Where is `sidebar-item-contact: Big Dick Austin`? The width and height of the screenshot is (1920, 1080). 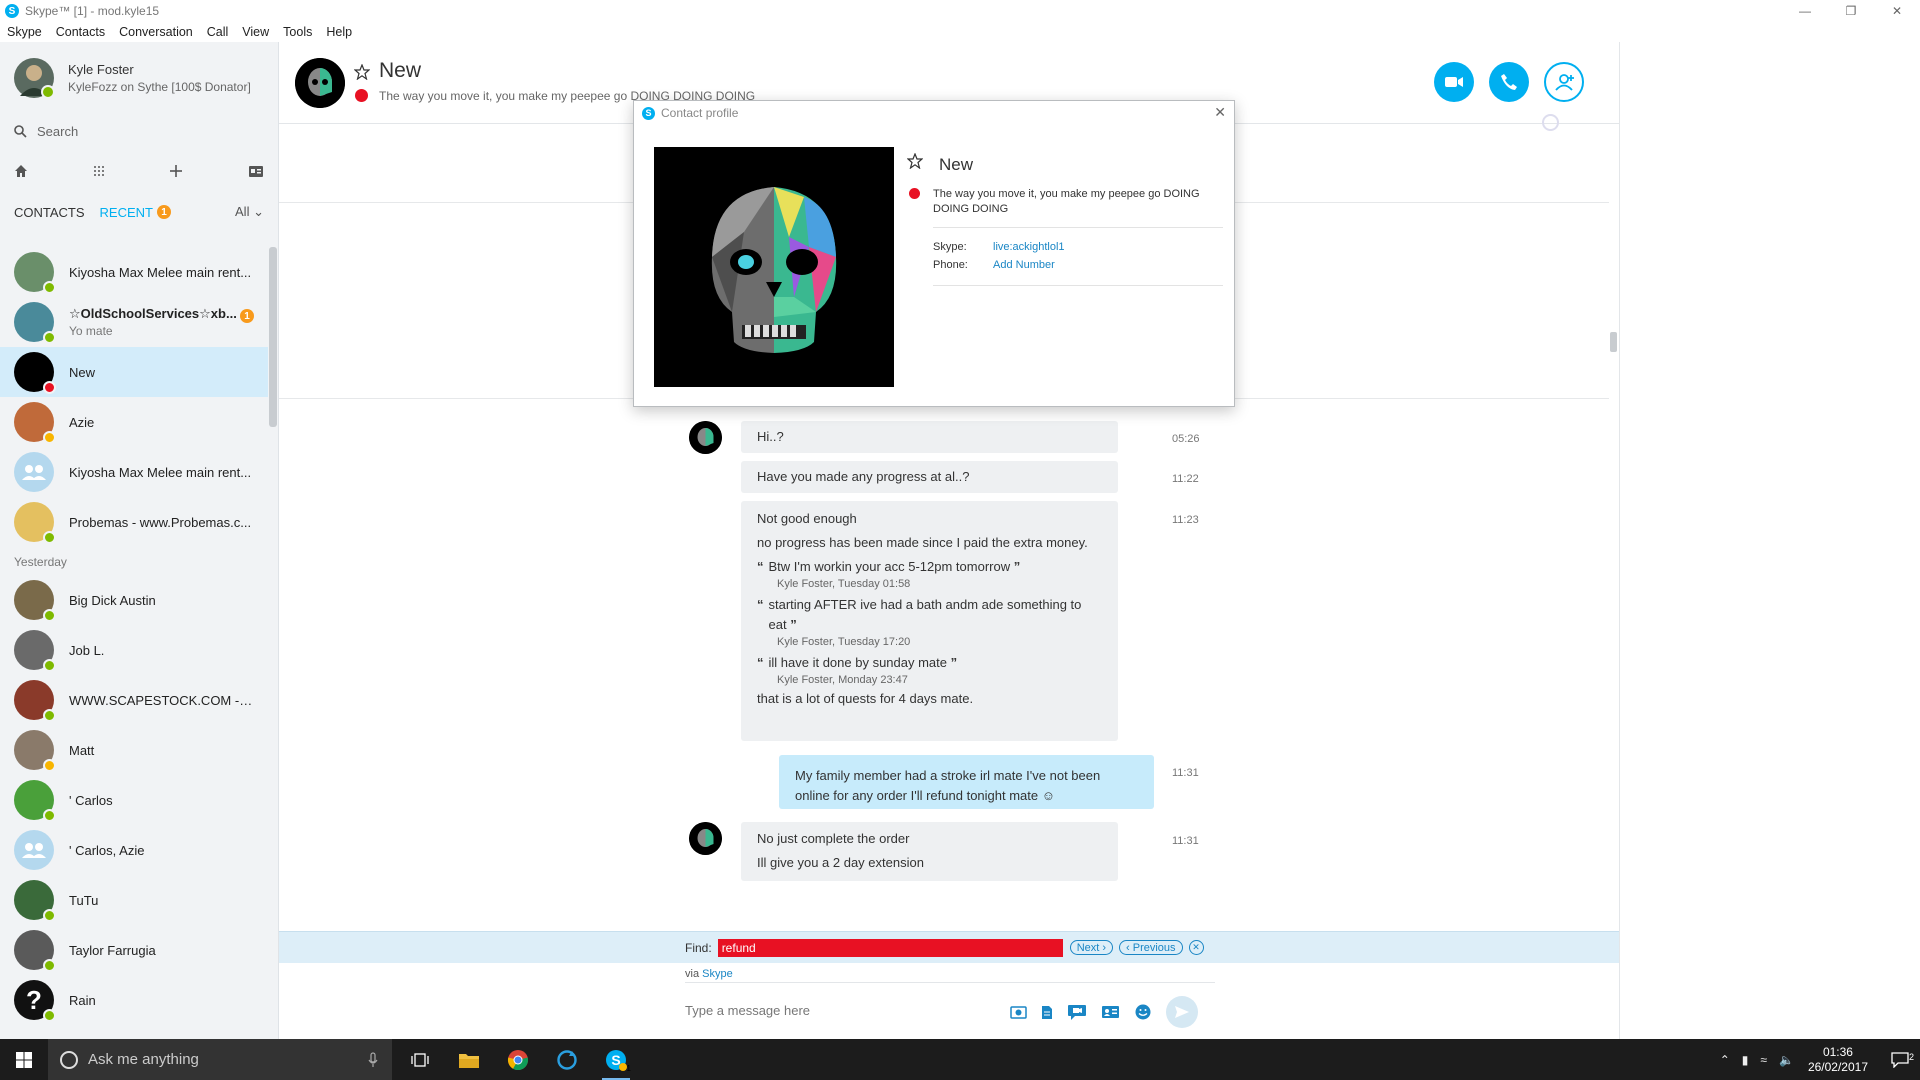
sidebar-item-contact: Big Dick Austin is located at coordinates (134, 600).